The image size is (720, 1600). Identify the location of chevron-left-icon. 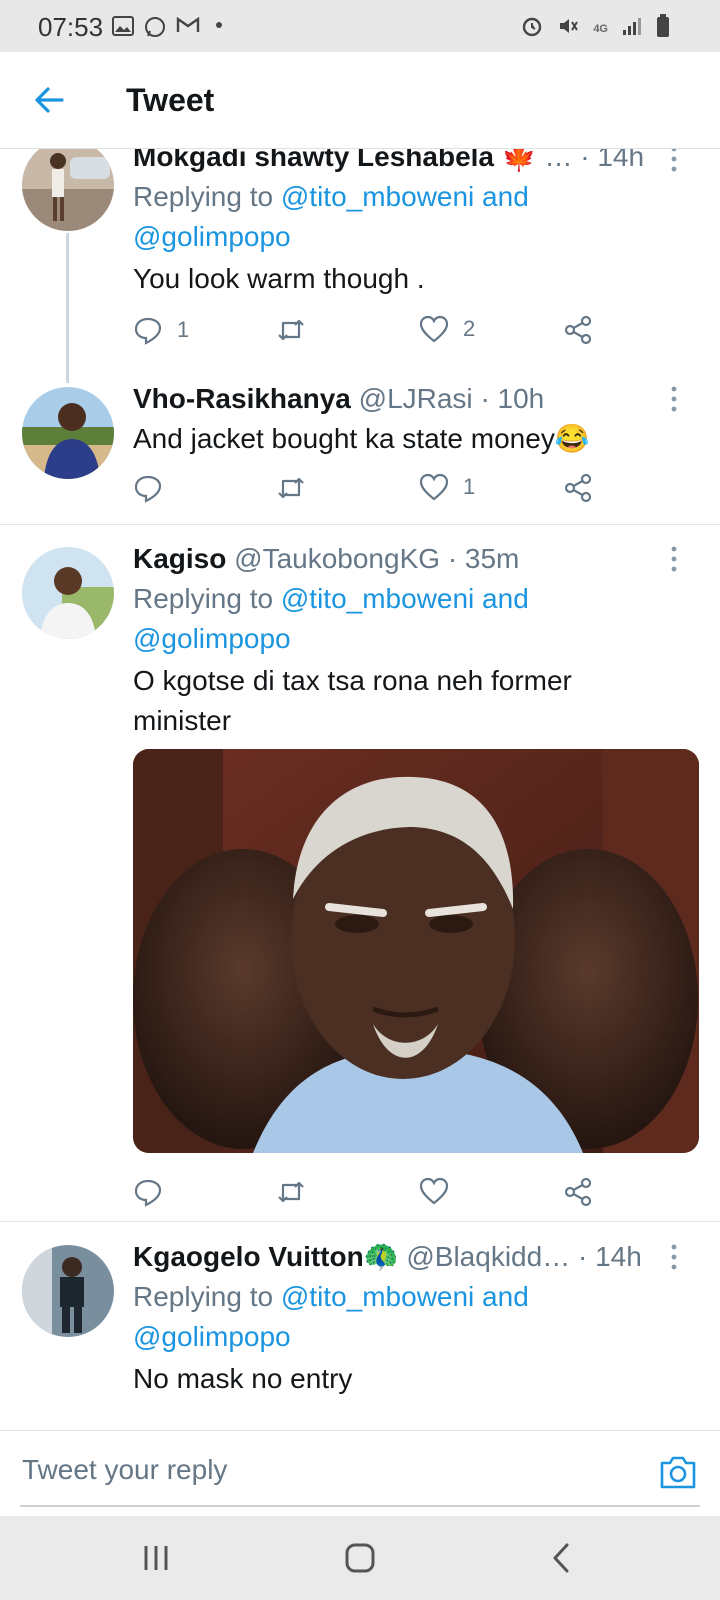
(561, 1558).